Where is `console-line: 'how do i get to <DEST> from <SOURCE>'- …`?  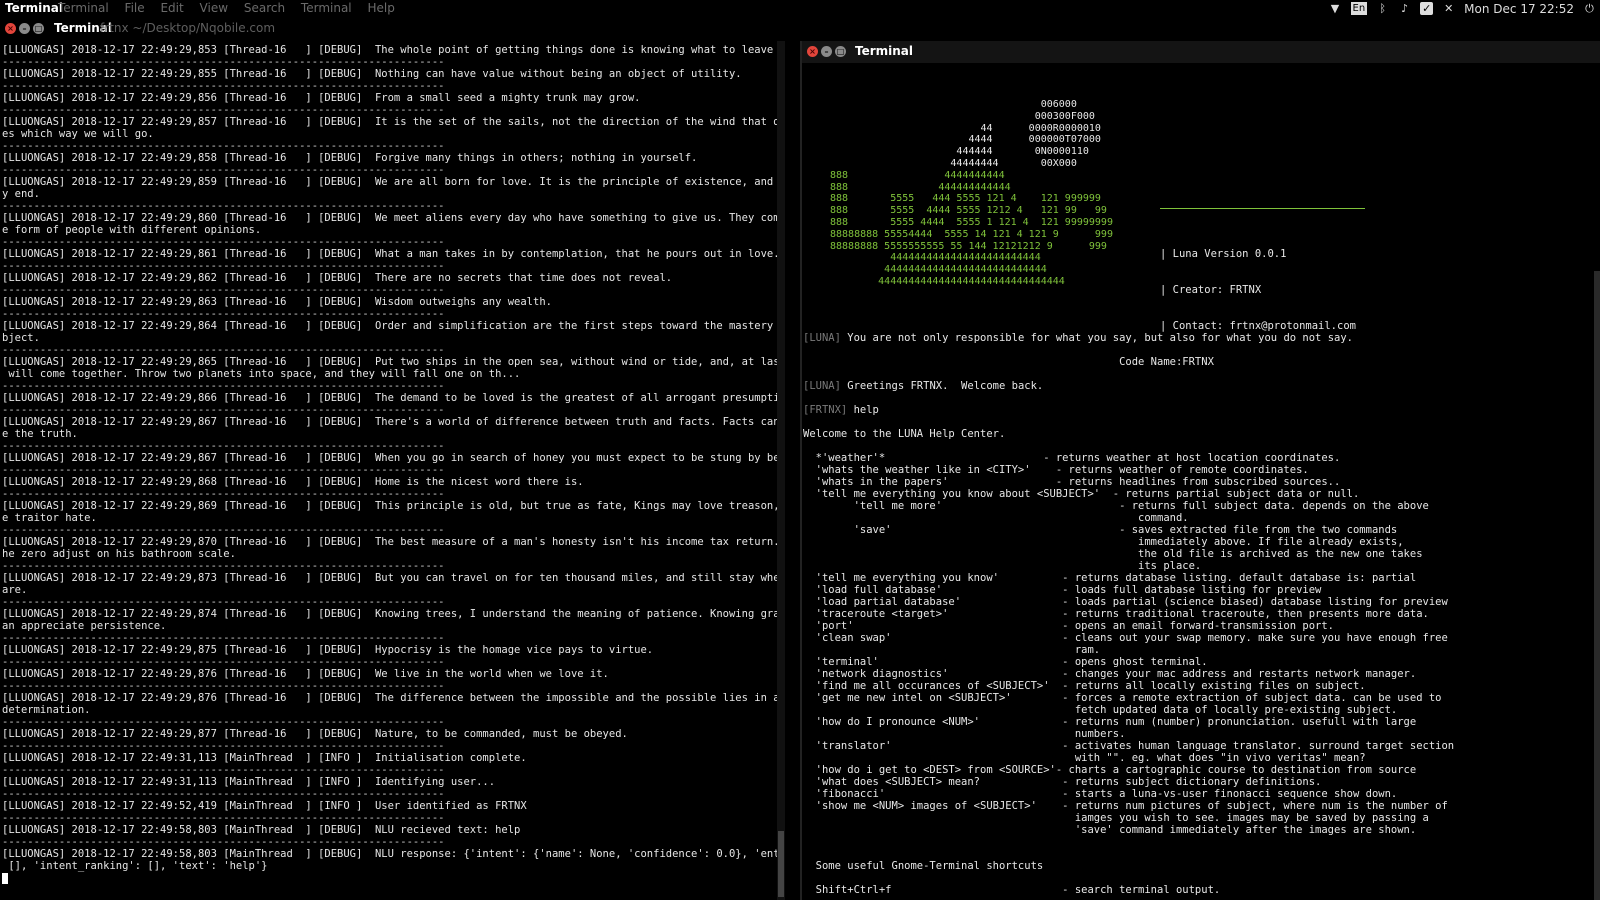 console-line: 'how do i get to <DEST> from <SOURCE>'- … is located at coordinates (1188, 770).